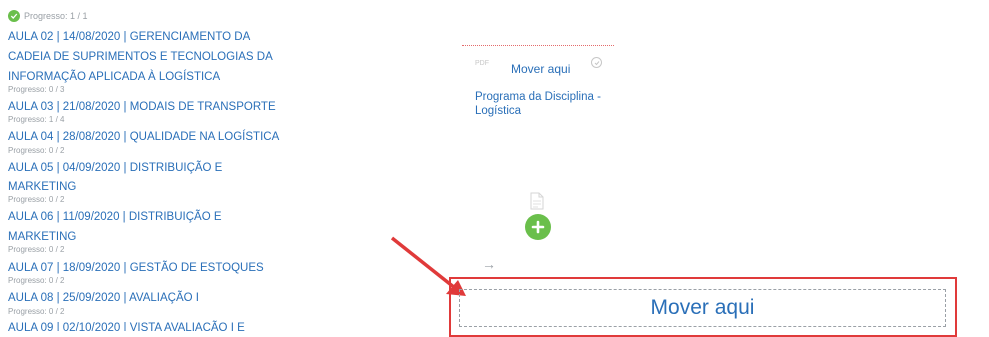 The height and width of the screenshot is (337, 989). Describe the element at coordinates (489, 264) in the screenshot. I see `arrow-right-icon: →` at that location.